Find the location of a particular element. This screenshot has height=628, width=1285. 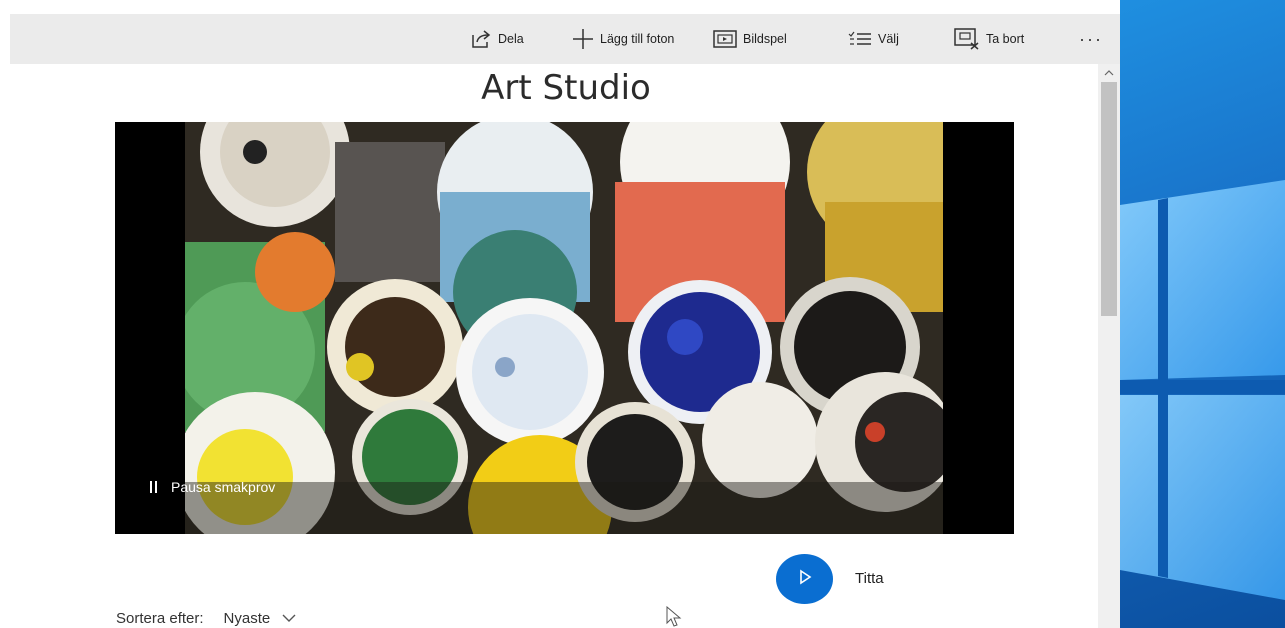

play-icon is located at coordinates (805, 579).